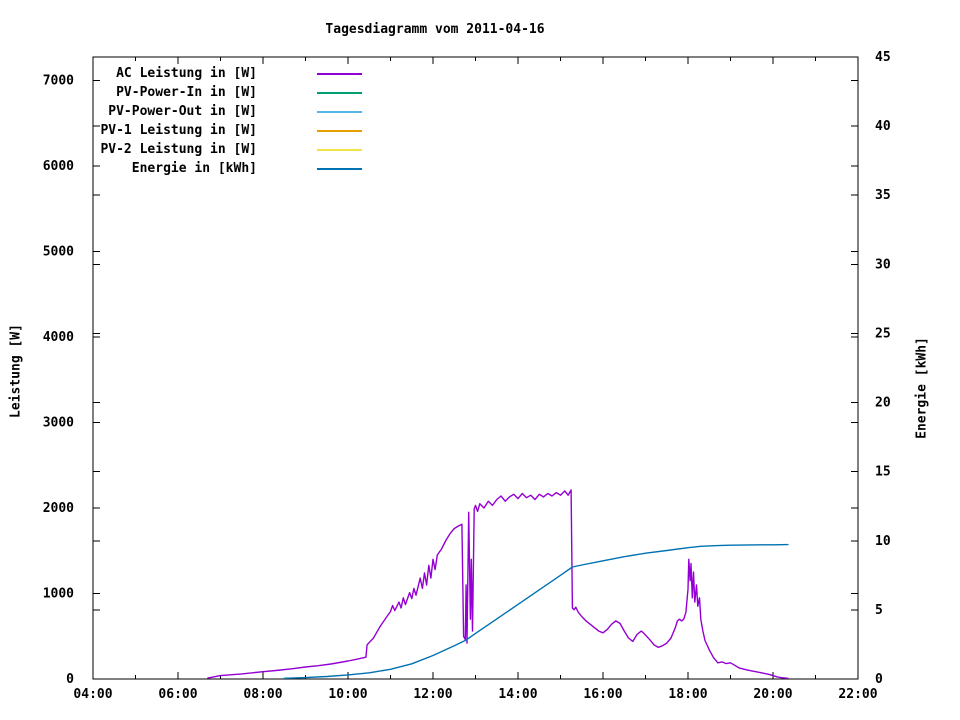  What do you see at coordinates (432, 694) in the screenshot?
I see `x-tick-label: 12:00` at bounding box center [432, 694].